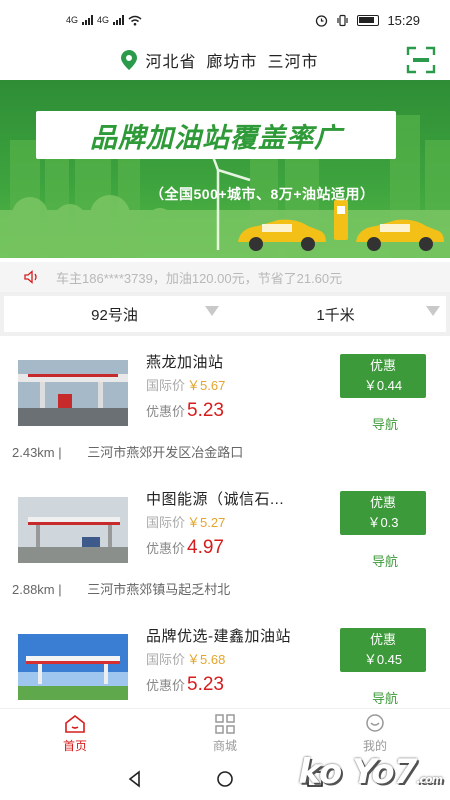  I want to click on promo-value: ￥0.44, so click(383, 385).